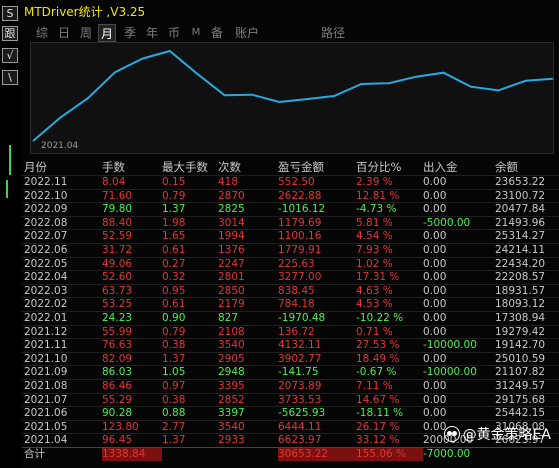 The height and width of the screenshot is (468, 559). What do you see at coordinates (389, 222) in the screenshot?
I see `cell-percent: 5.81 %` at bounding box center [389, 222].